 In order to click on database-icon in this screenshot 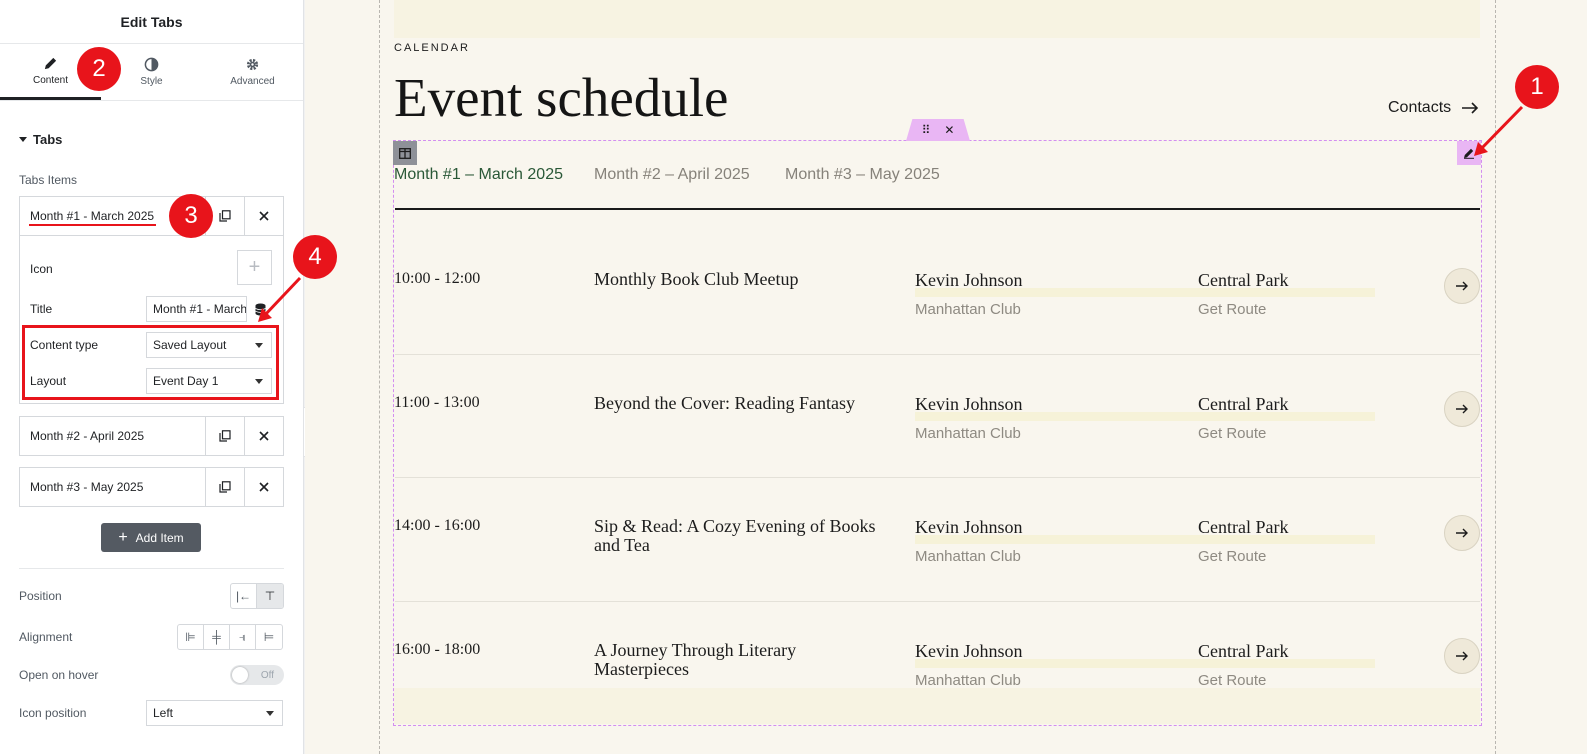, I will do `click(260, 309)`.